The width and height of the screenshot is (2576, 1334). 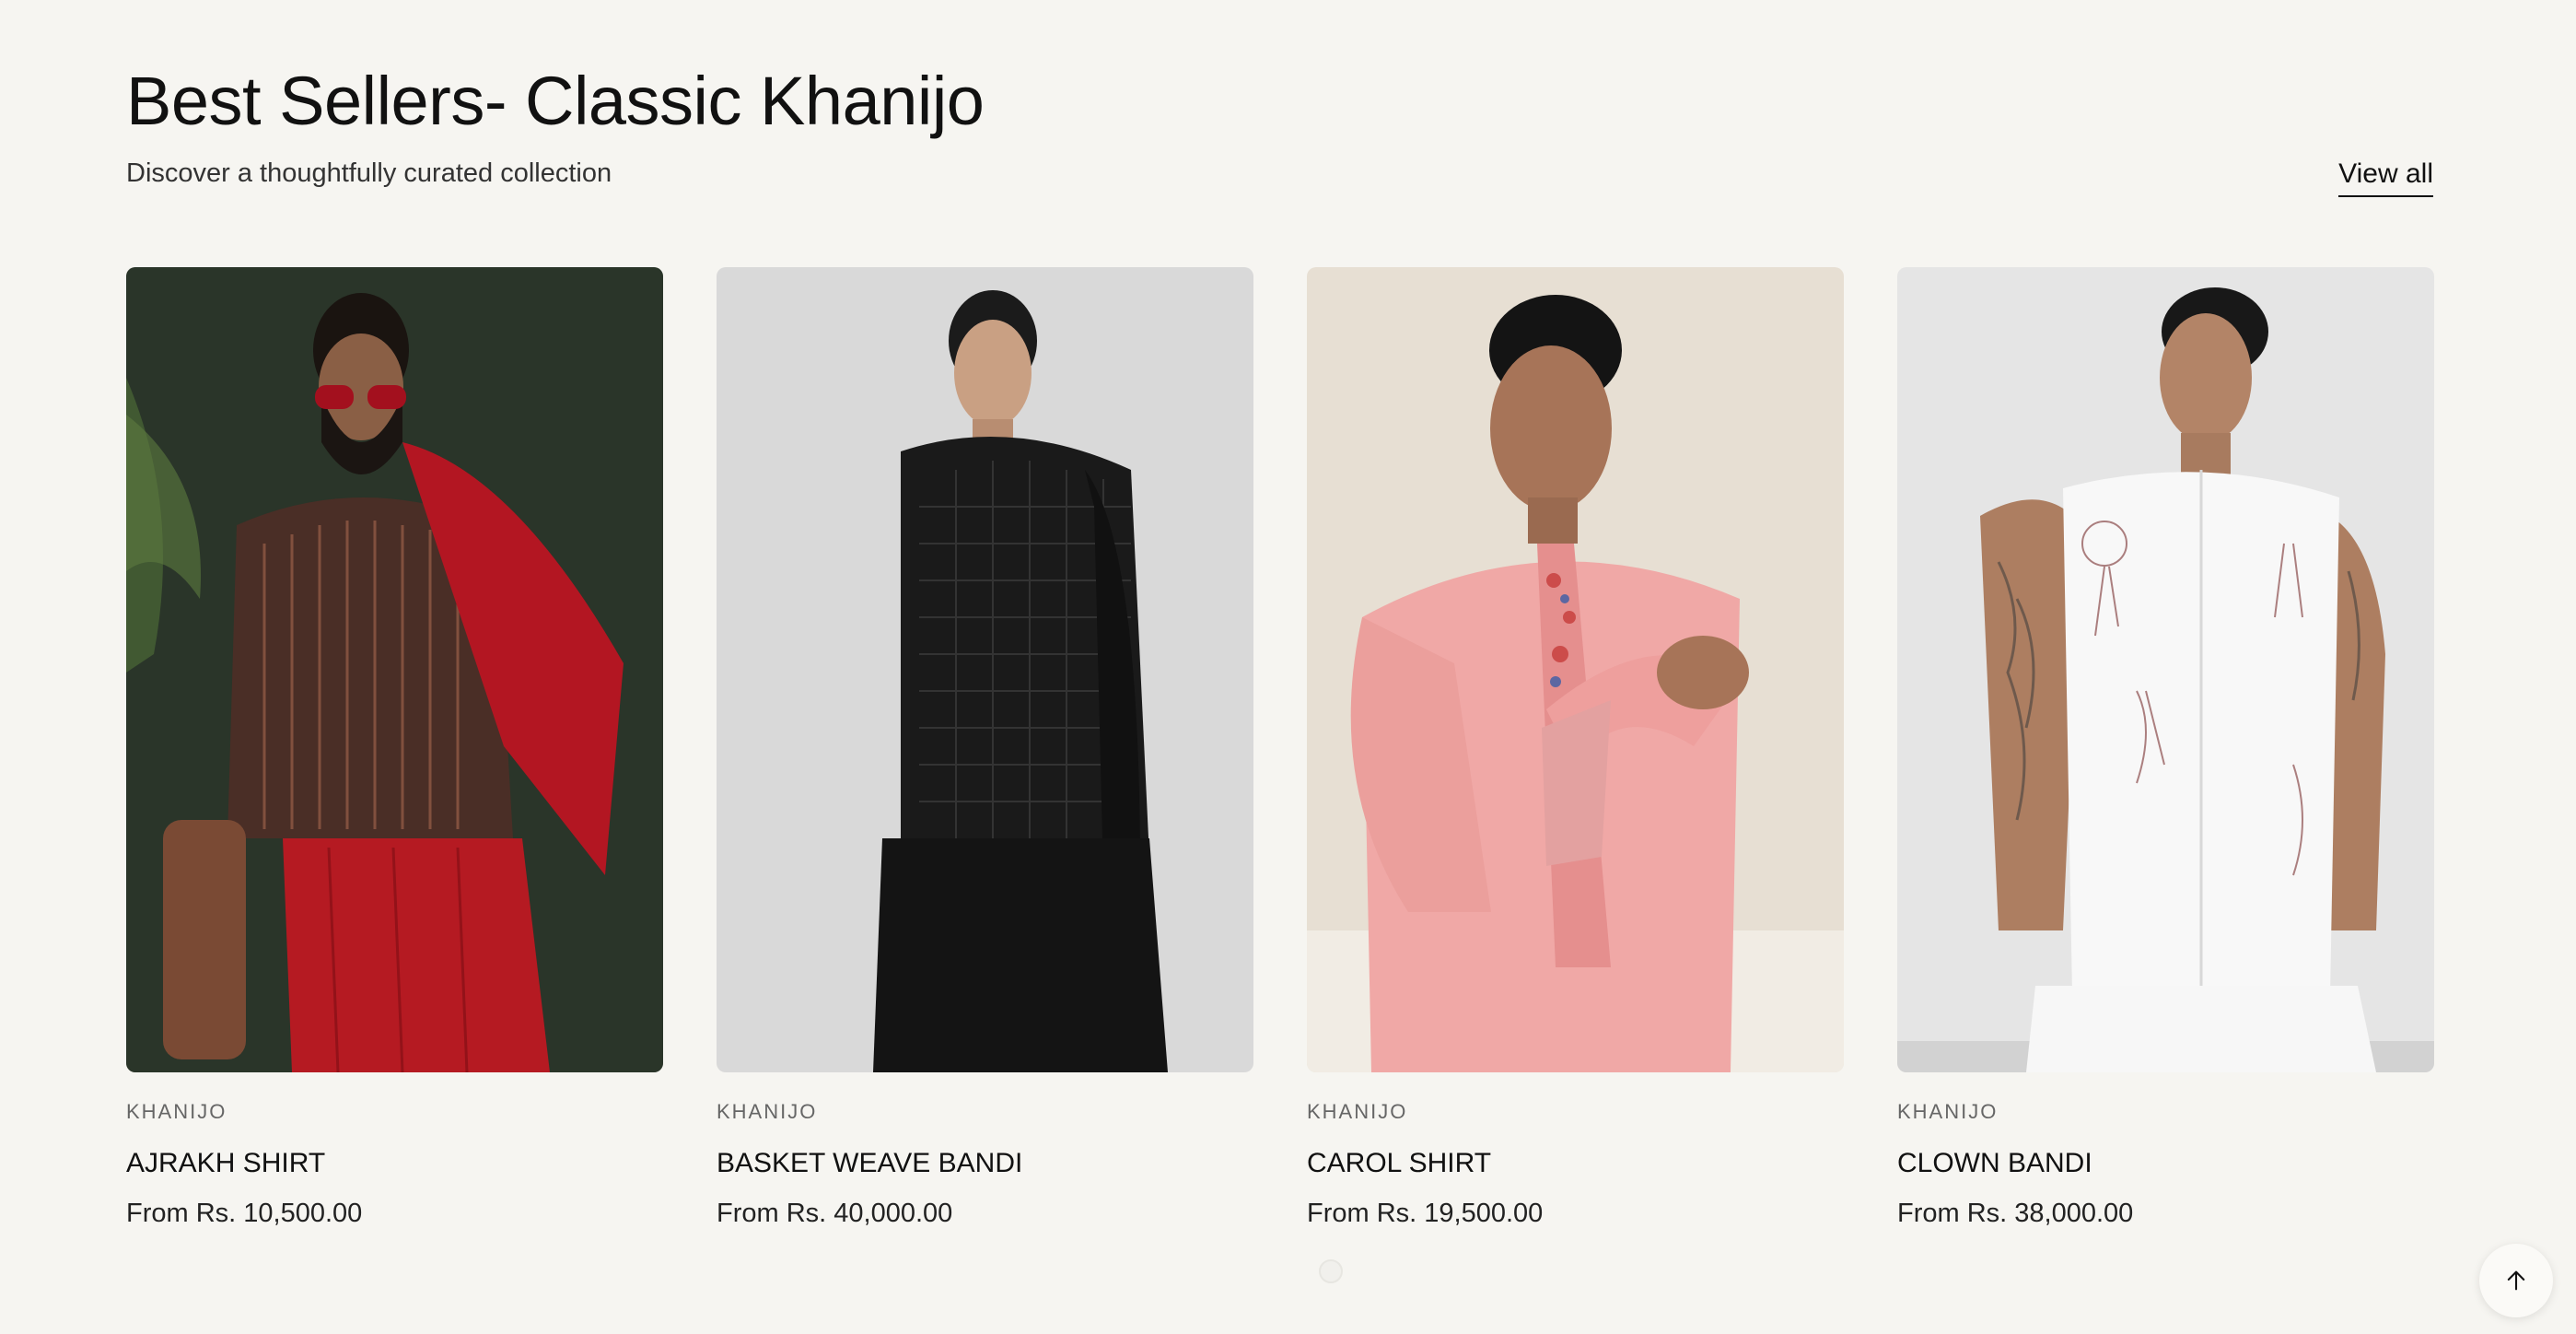 What do you see at coordinates (555, 101) in the screenshot?
I see `section-title: Best Sellers- Classic Khanijo` at bounding box center [555, 101].